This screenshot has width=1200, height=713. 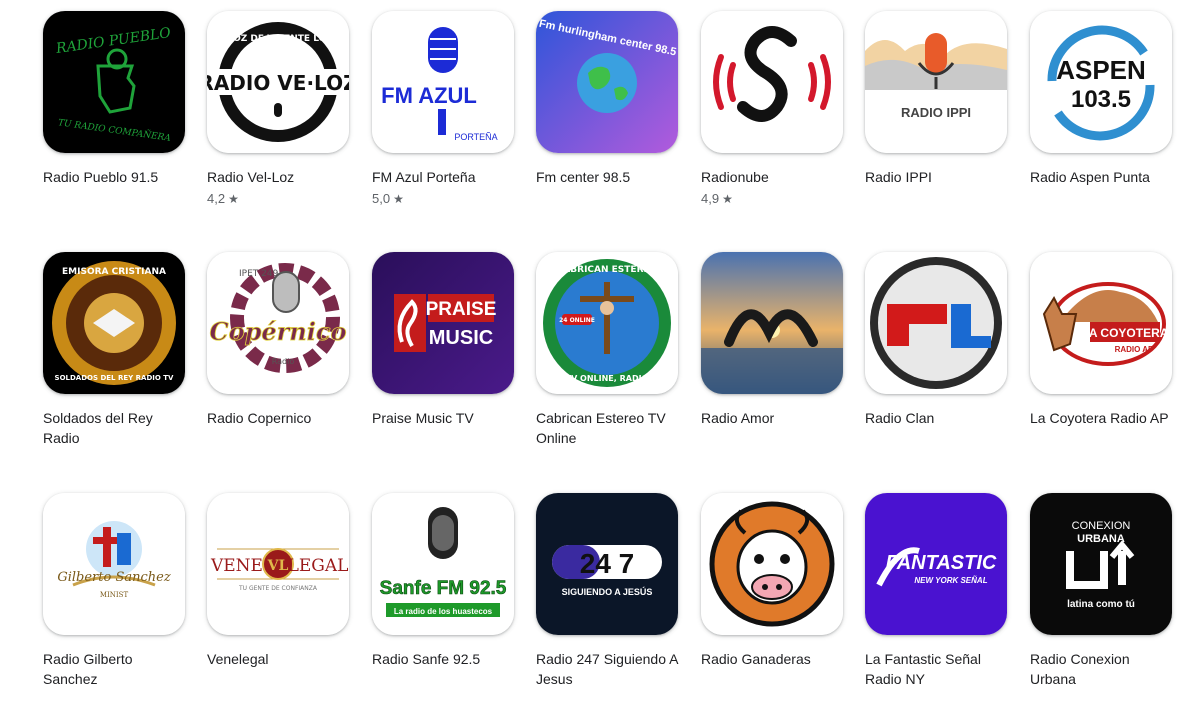 I want to click on app-card-praise-music: PRAISE MUSIC Praise Music TV, so click(x=447, y=362).